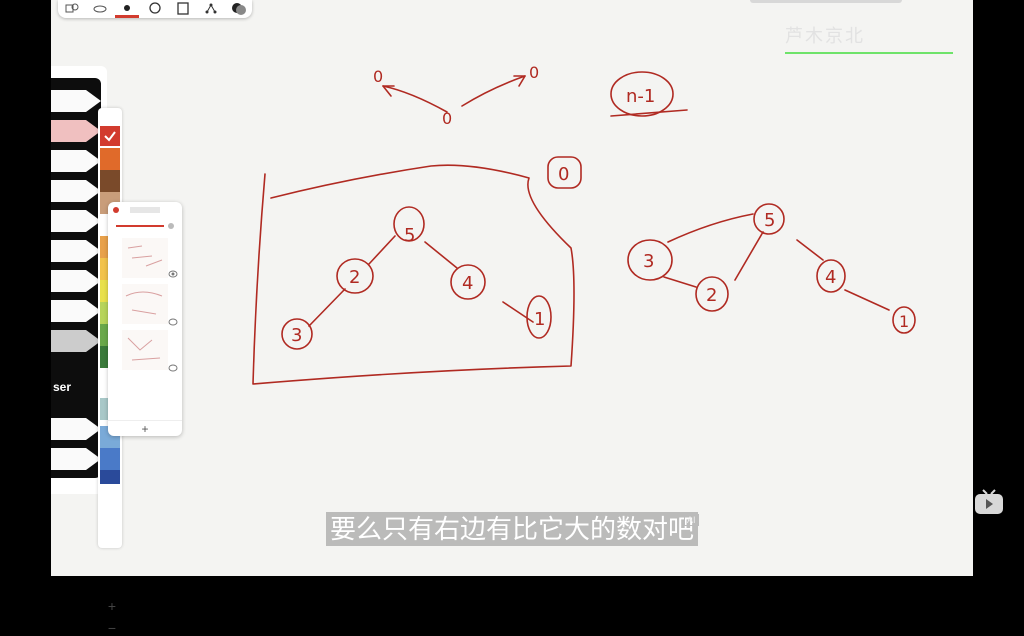 The image size is (1024, 636). I want to click on brush-pen, so click(76, 161).